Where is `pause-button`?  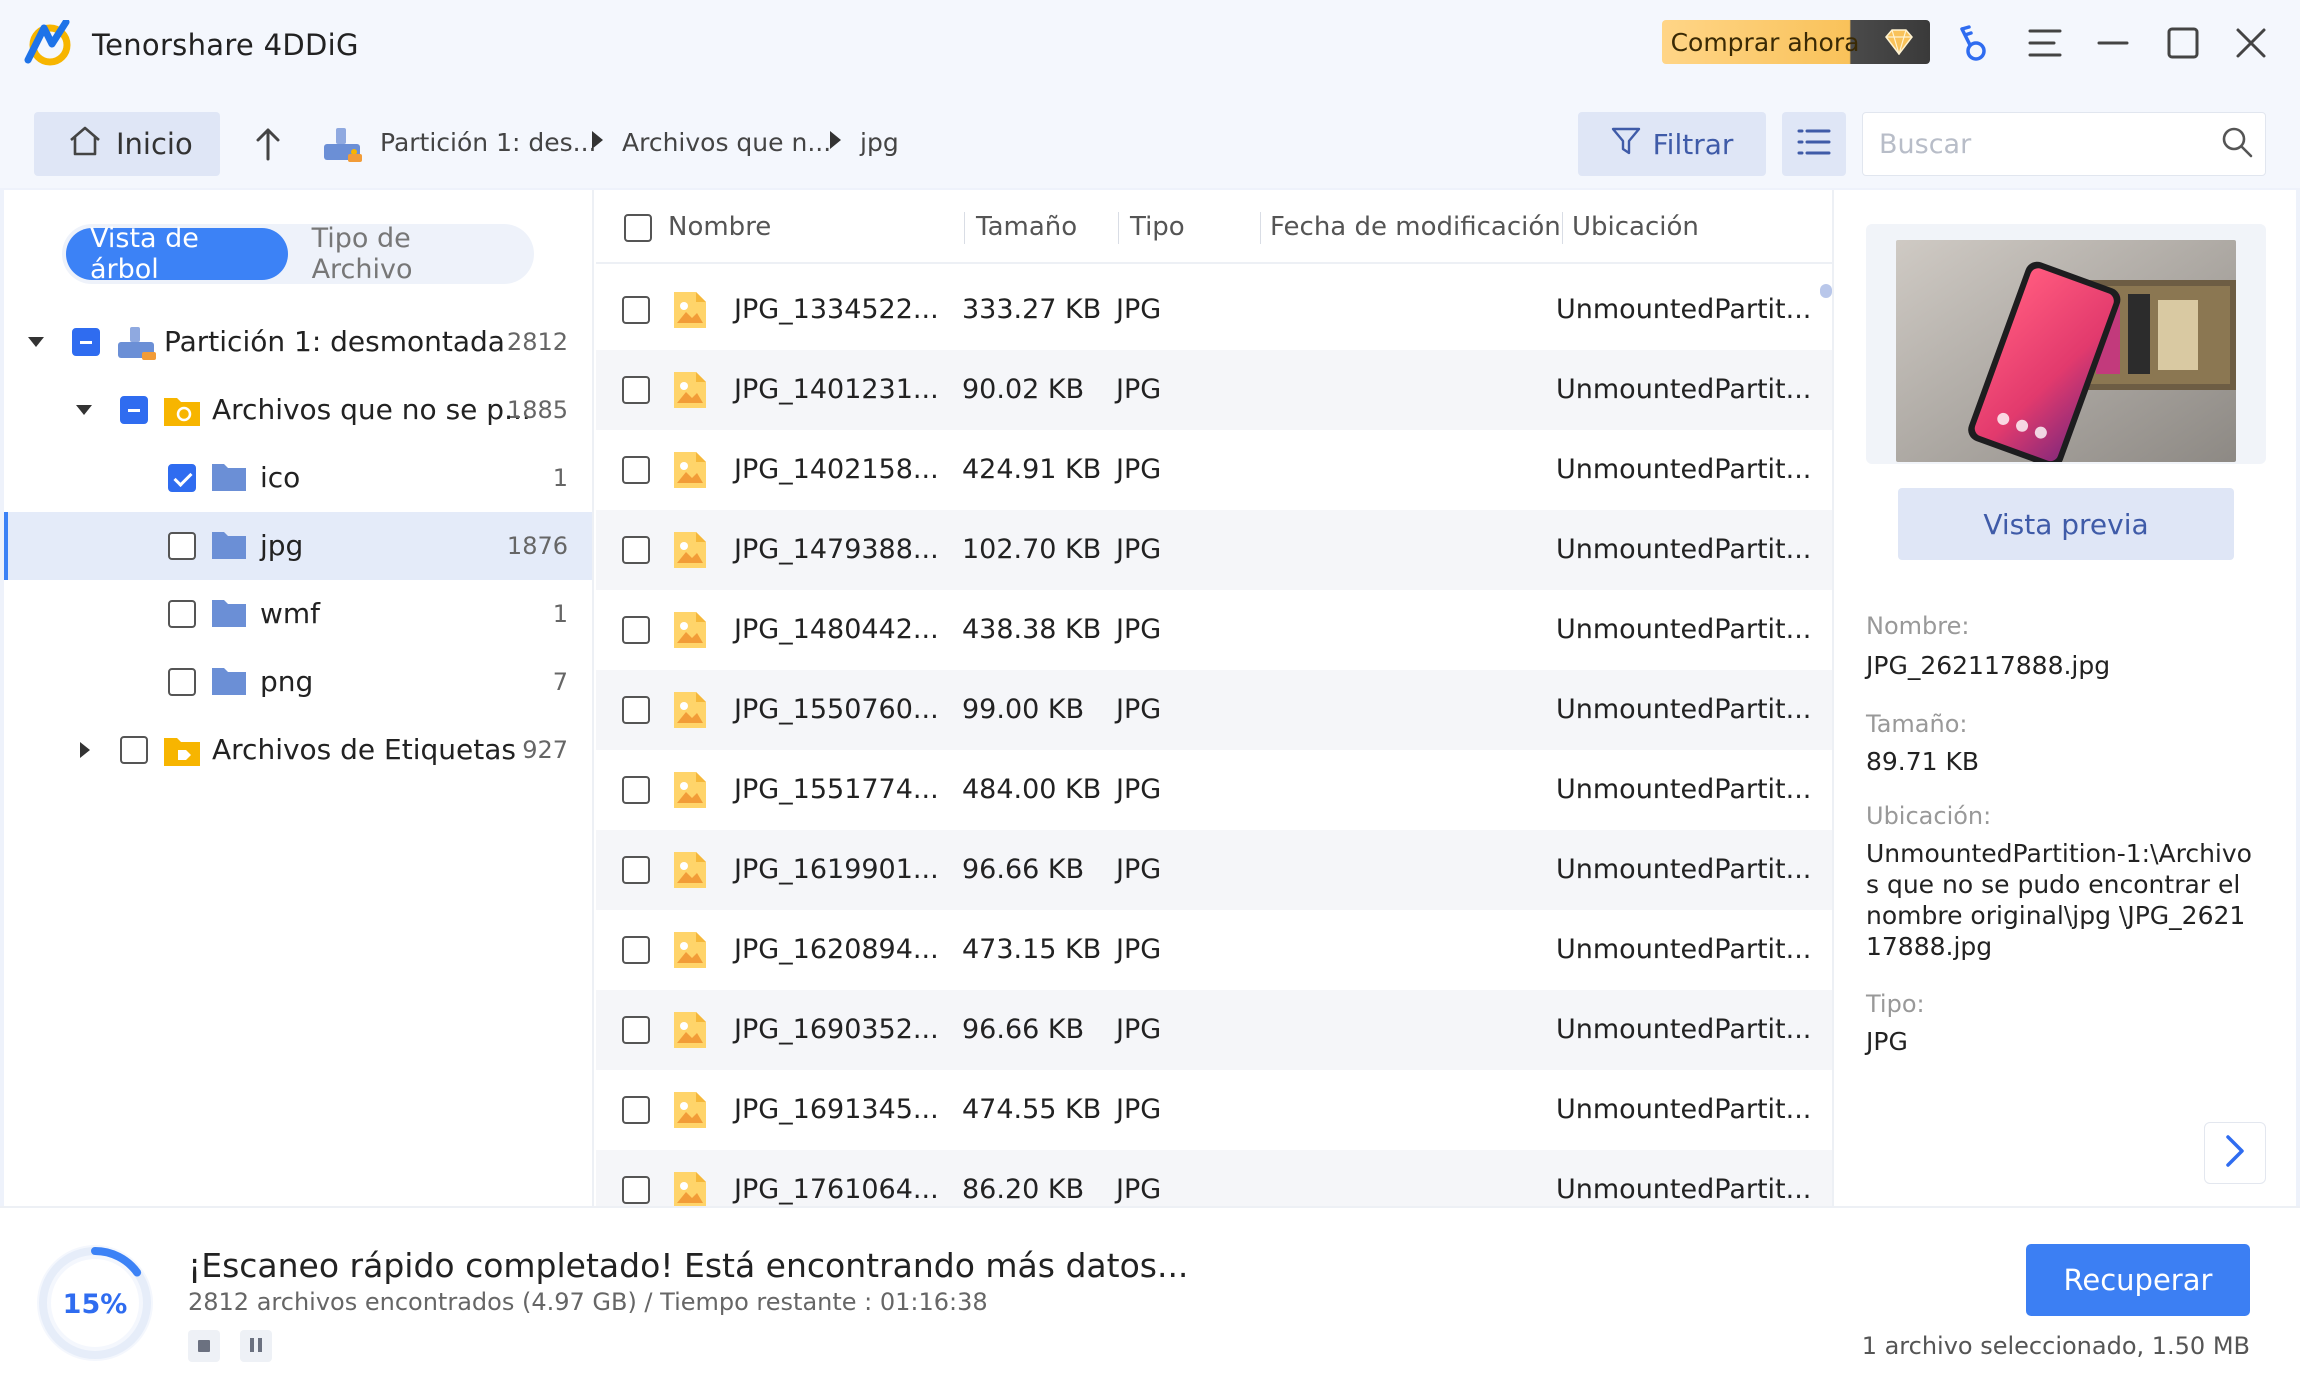
pause-button is located at coordinates (256, 1346).